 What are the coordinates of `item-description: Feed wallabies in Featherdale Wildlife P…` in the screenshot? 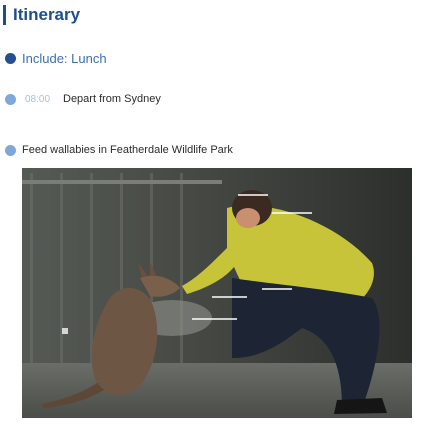 It's located at (127, 150).